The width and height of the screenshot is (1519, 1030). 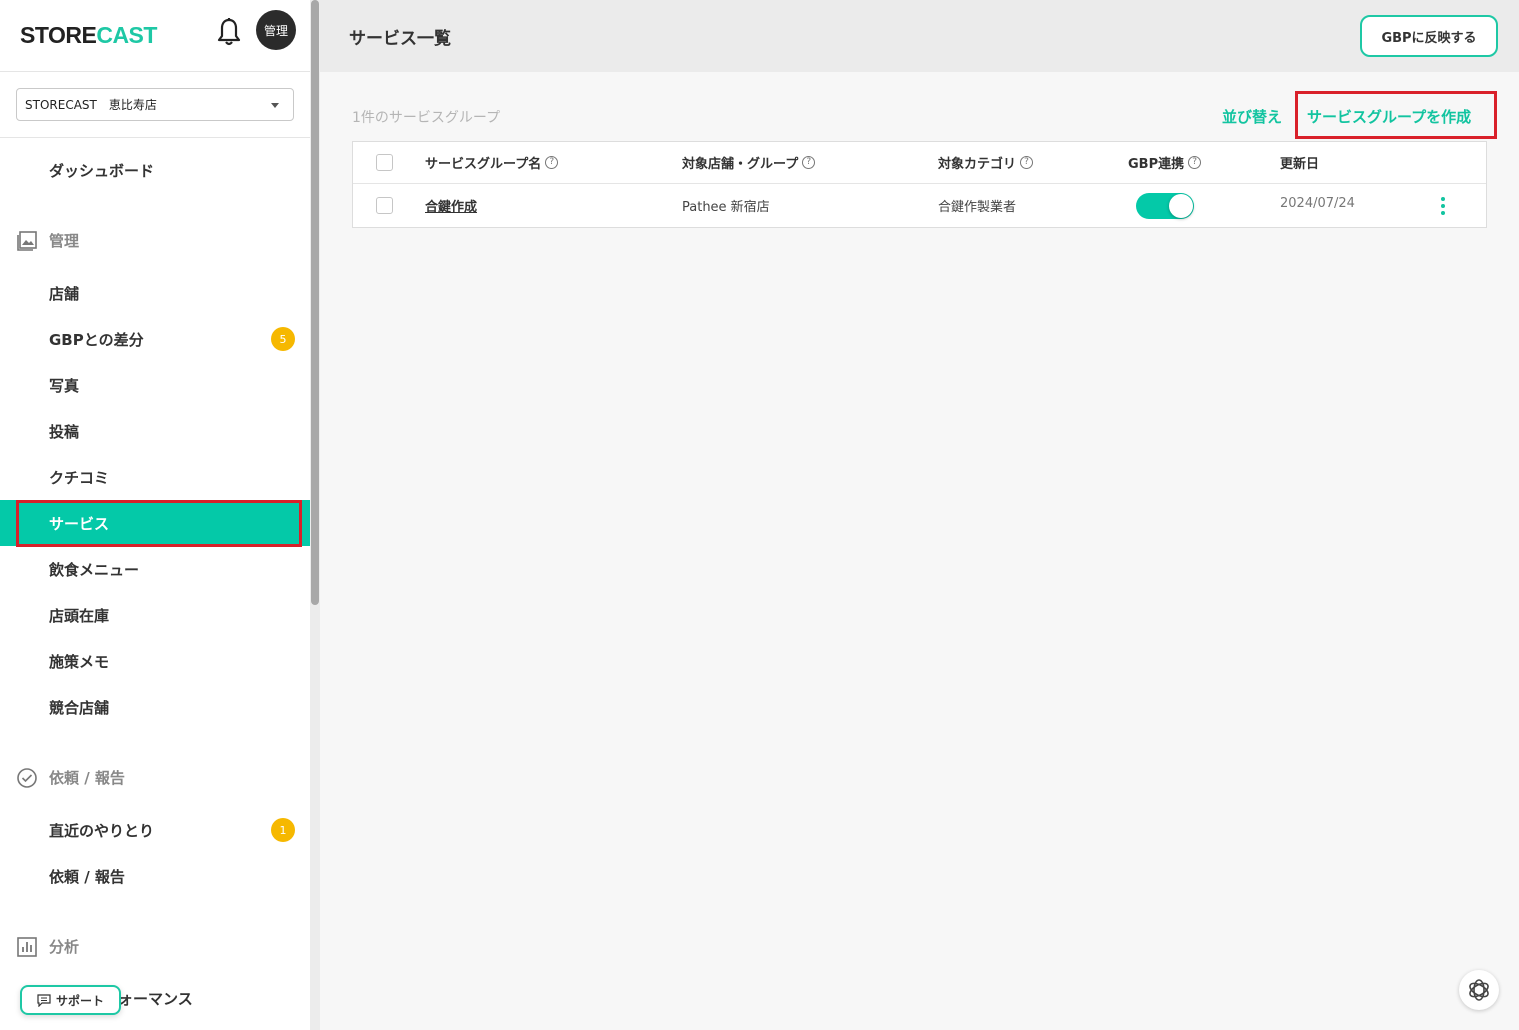 I want to click on apply-to-gbp-button: GBPに反映する, so click(x=1429, y=36).